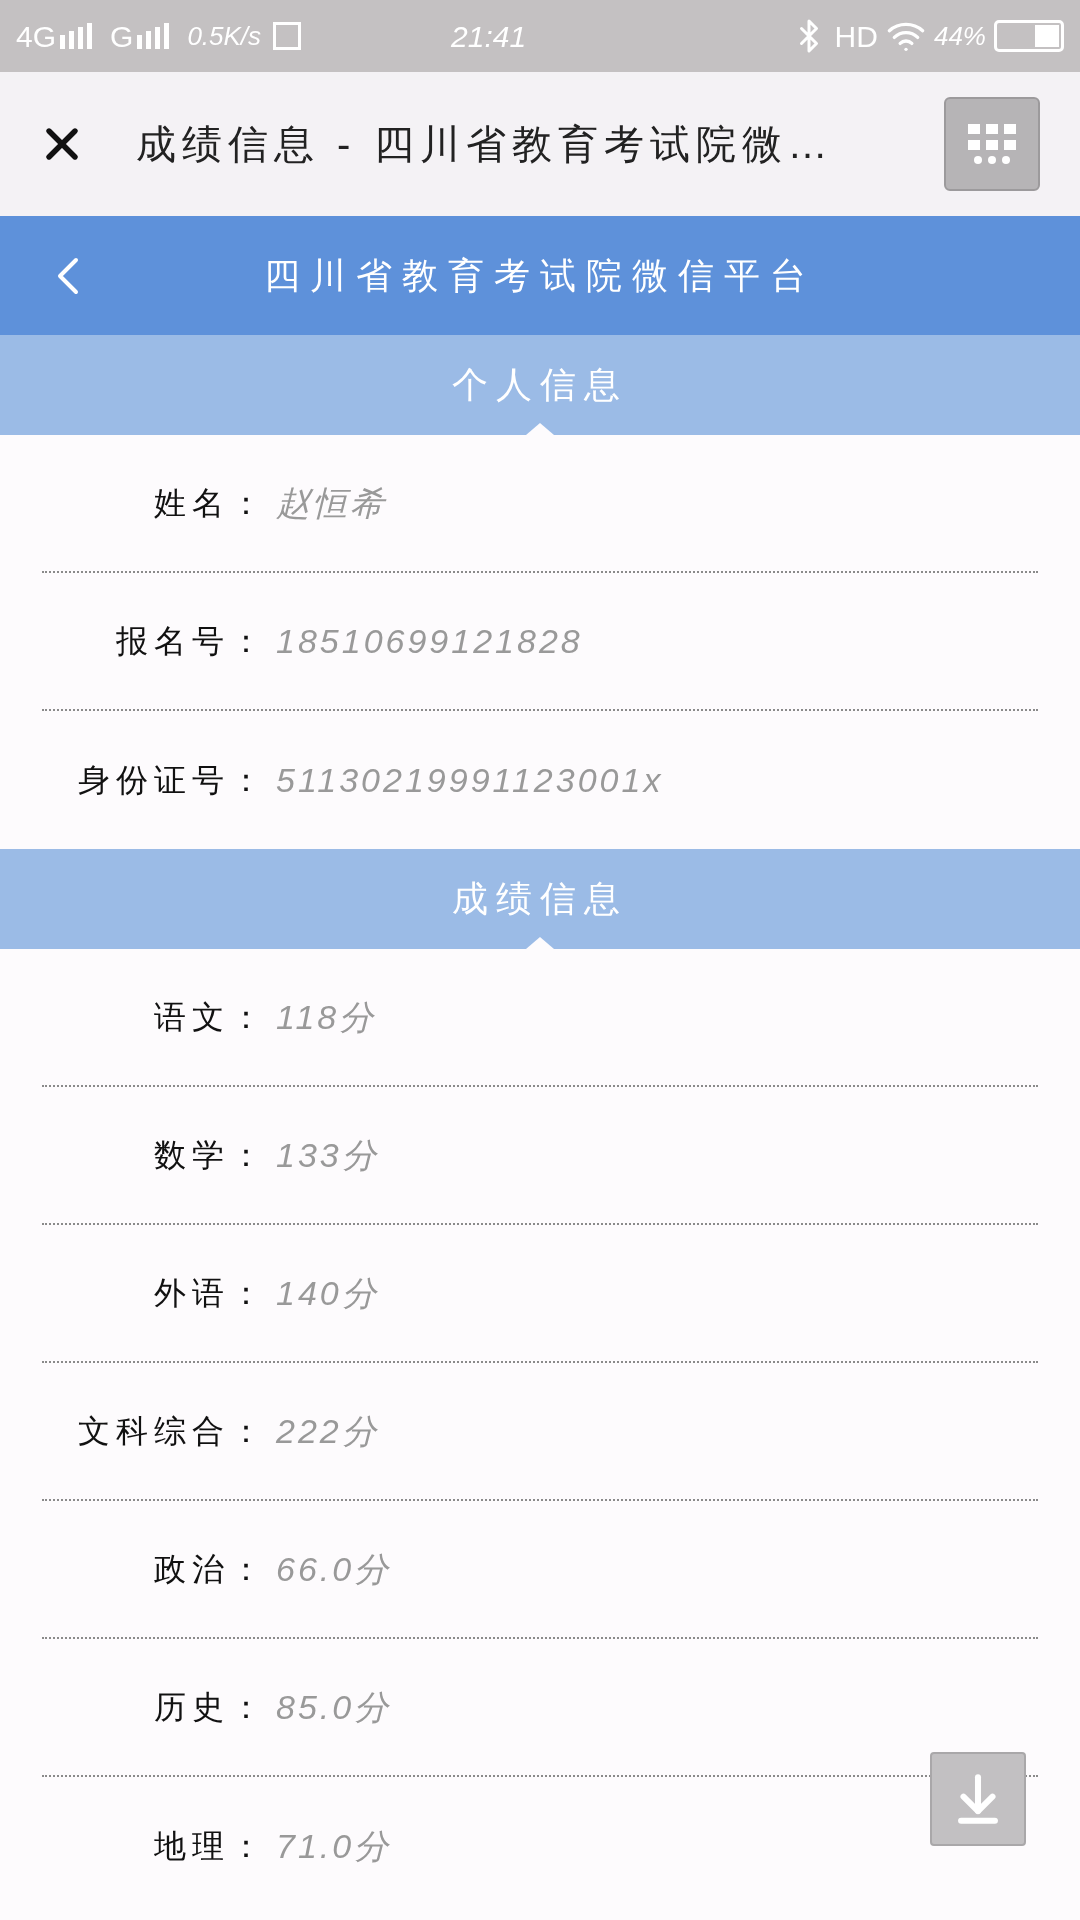 The height and width of the screenshot is (1920, 1080). I want to click on field-label: 语文：, so click(210, 1017).